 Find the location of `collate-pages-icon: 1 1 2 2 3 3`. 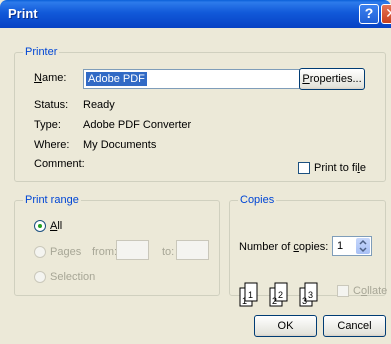

collate-pages-icon: 1 1 2 2 3 3 is located at coordinates (278, 294).